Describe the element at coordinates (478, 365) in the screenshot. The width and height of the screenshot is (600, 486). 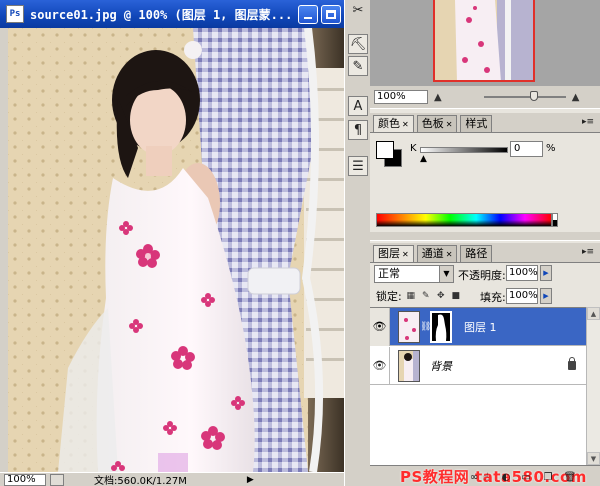
I see `layer-row-background: 👁 背景` at that location.